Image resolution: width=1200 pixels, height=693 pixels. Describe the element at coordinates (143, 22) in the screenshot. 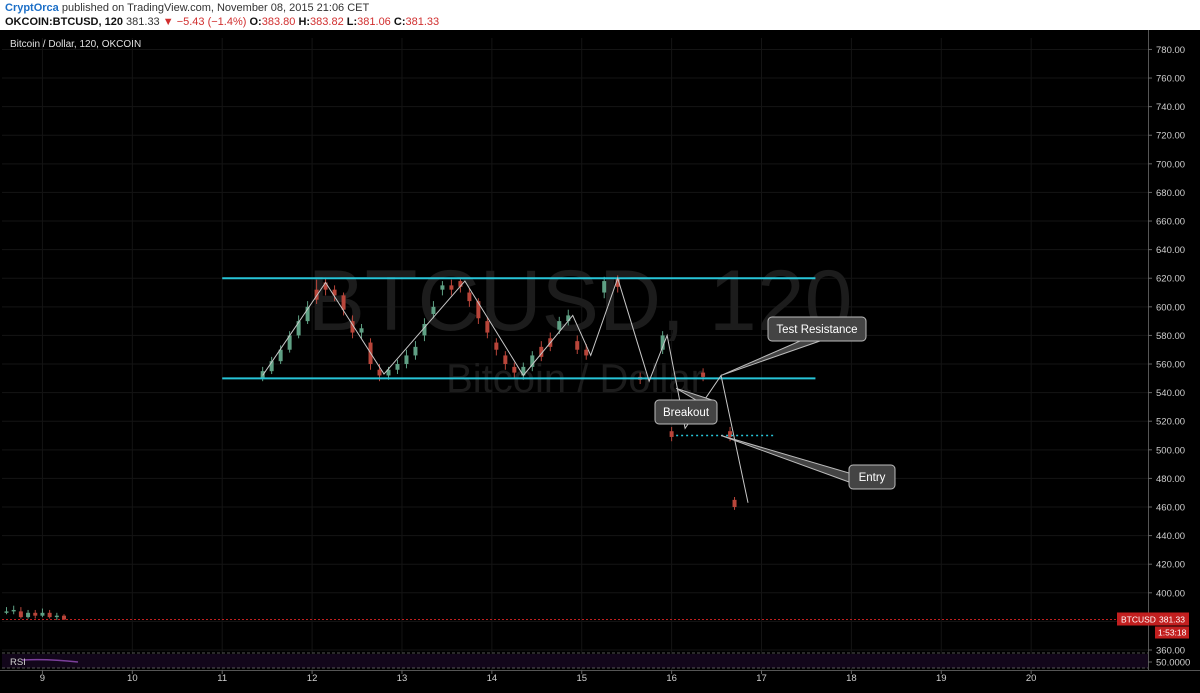

I see `last-price: 381.33` at that location.